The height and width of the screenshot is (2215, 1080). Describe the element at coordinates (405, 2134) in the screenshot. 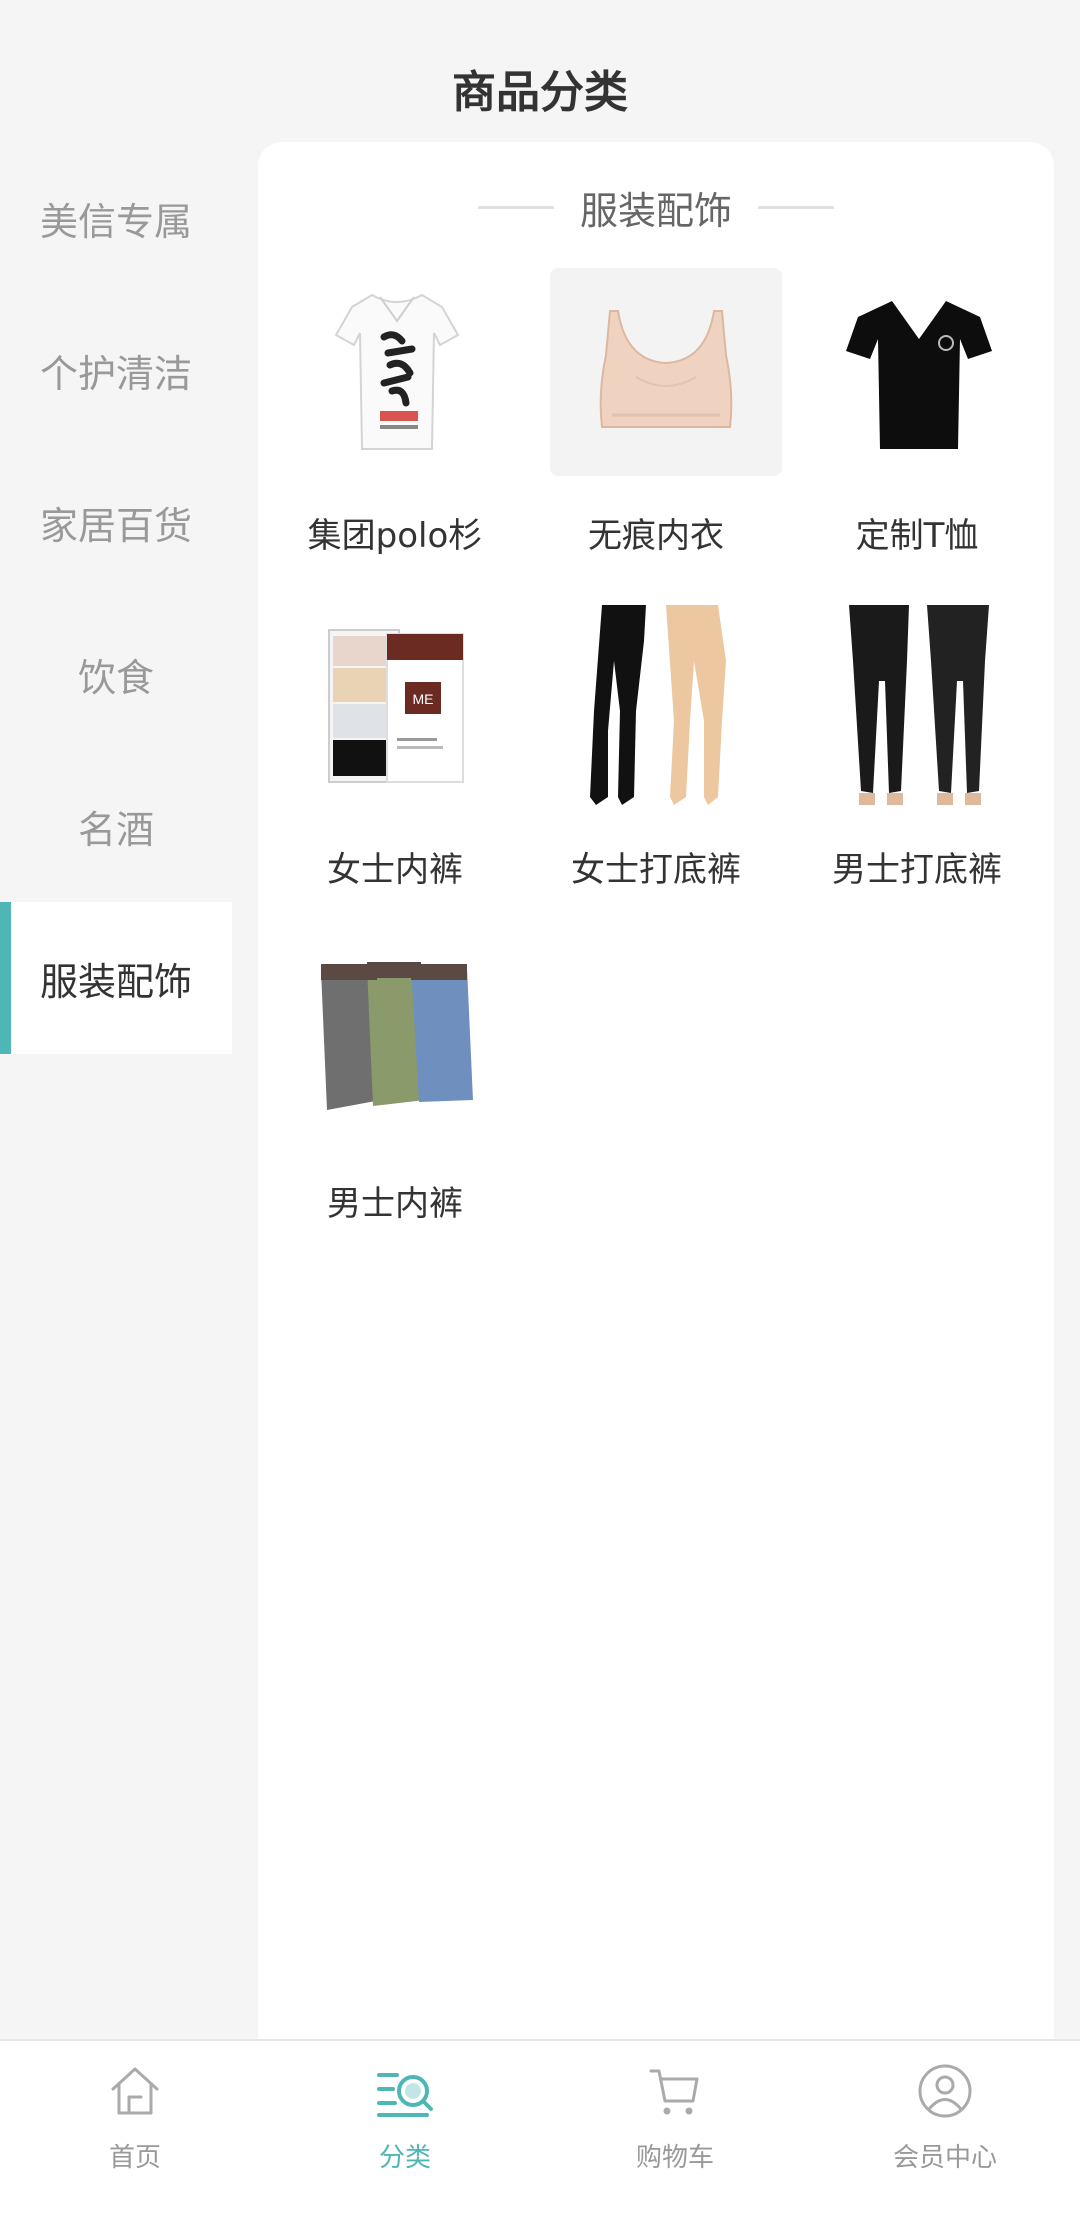

I see `tab-category: 分类` at that location.